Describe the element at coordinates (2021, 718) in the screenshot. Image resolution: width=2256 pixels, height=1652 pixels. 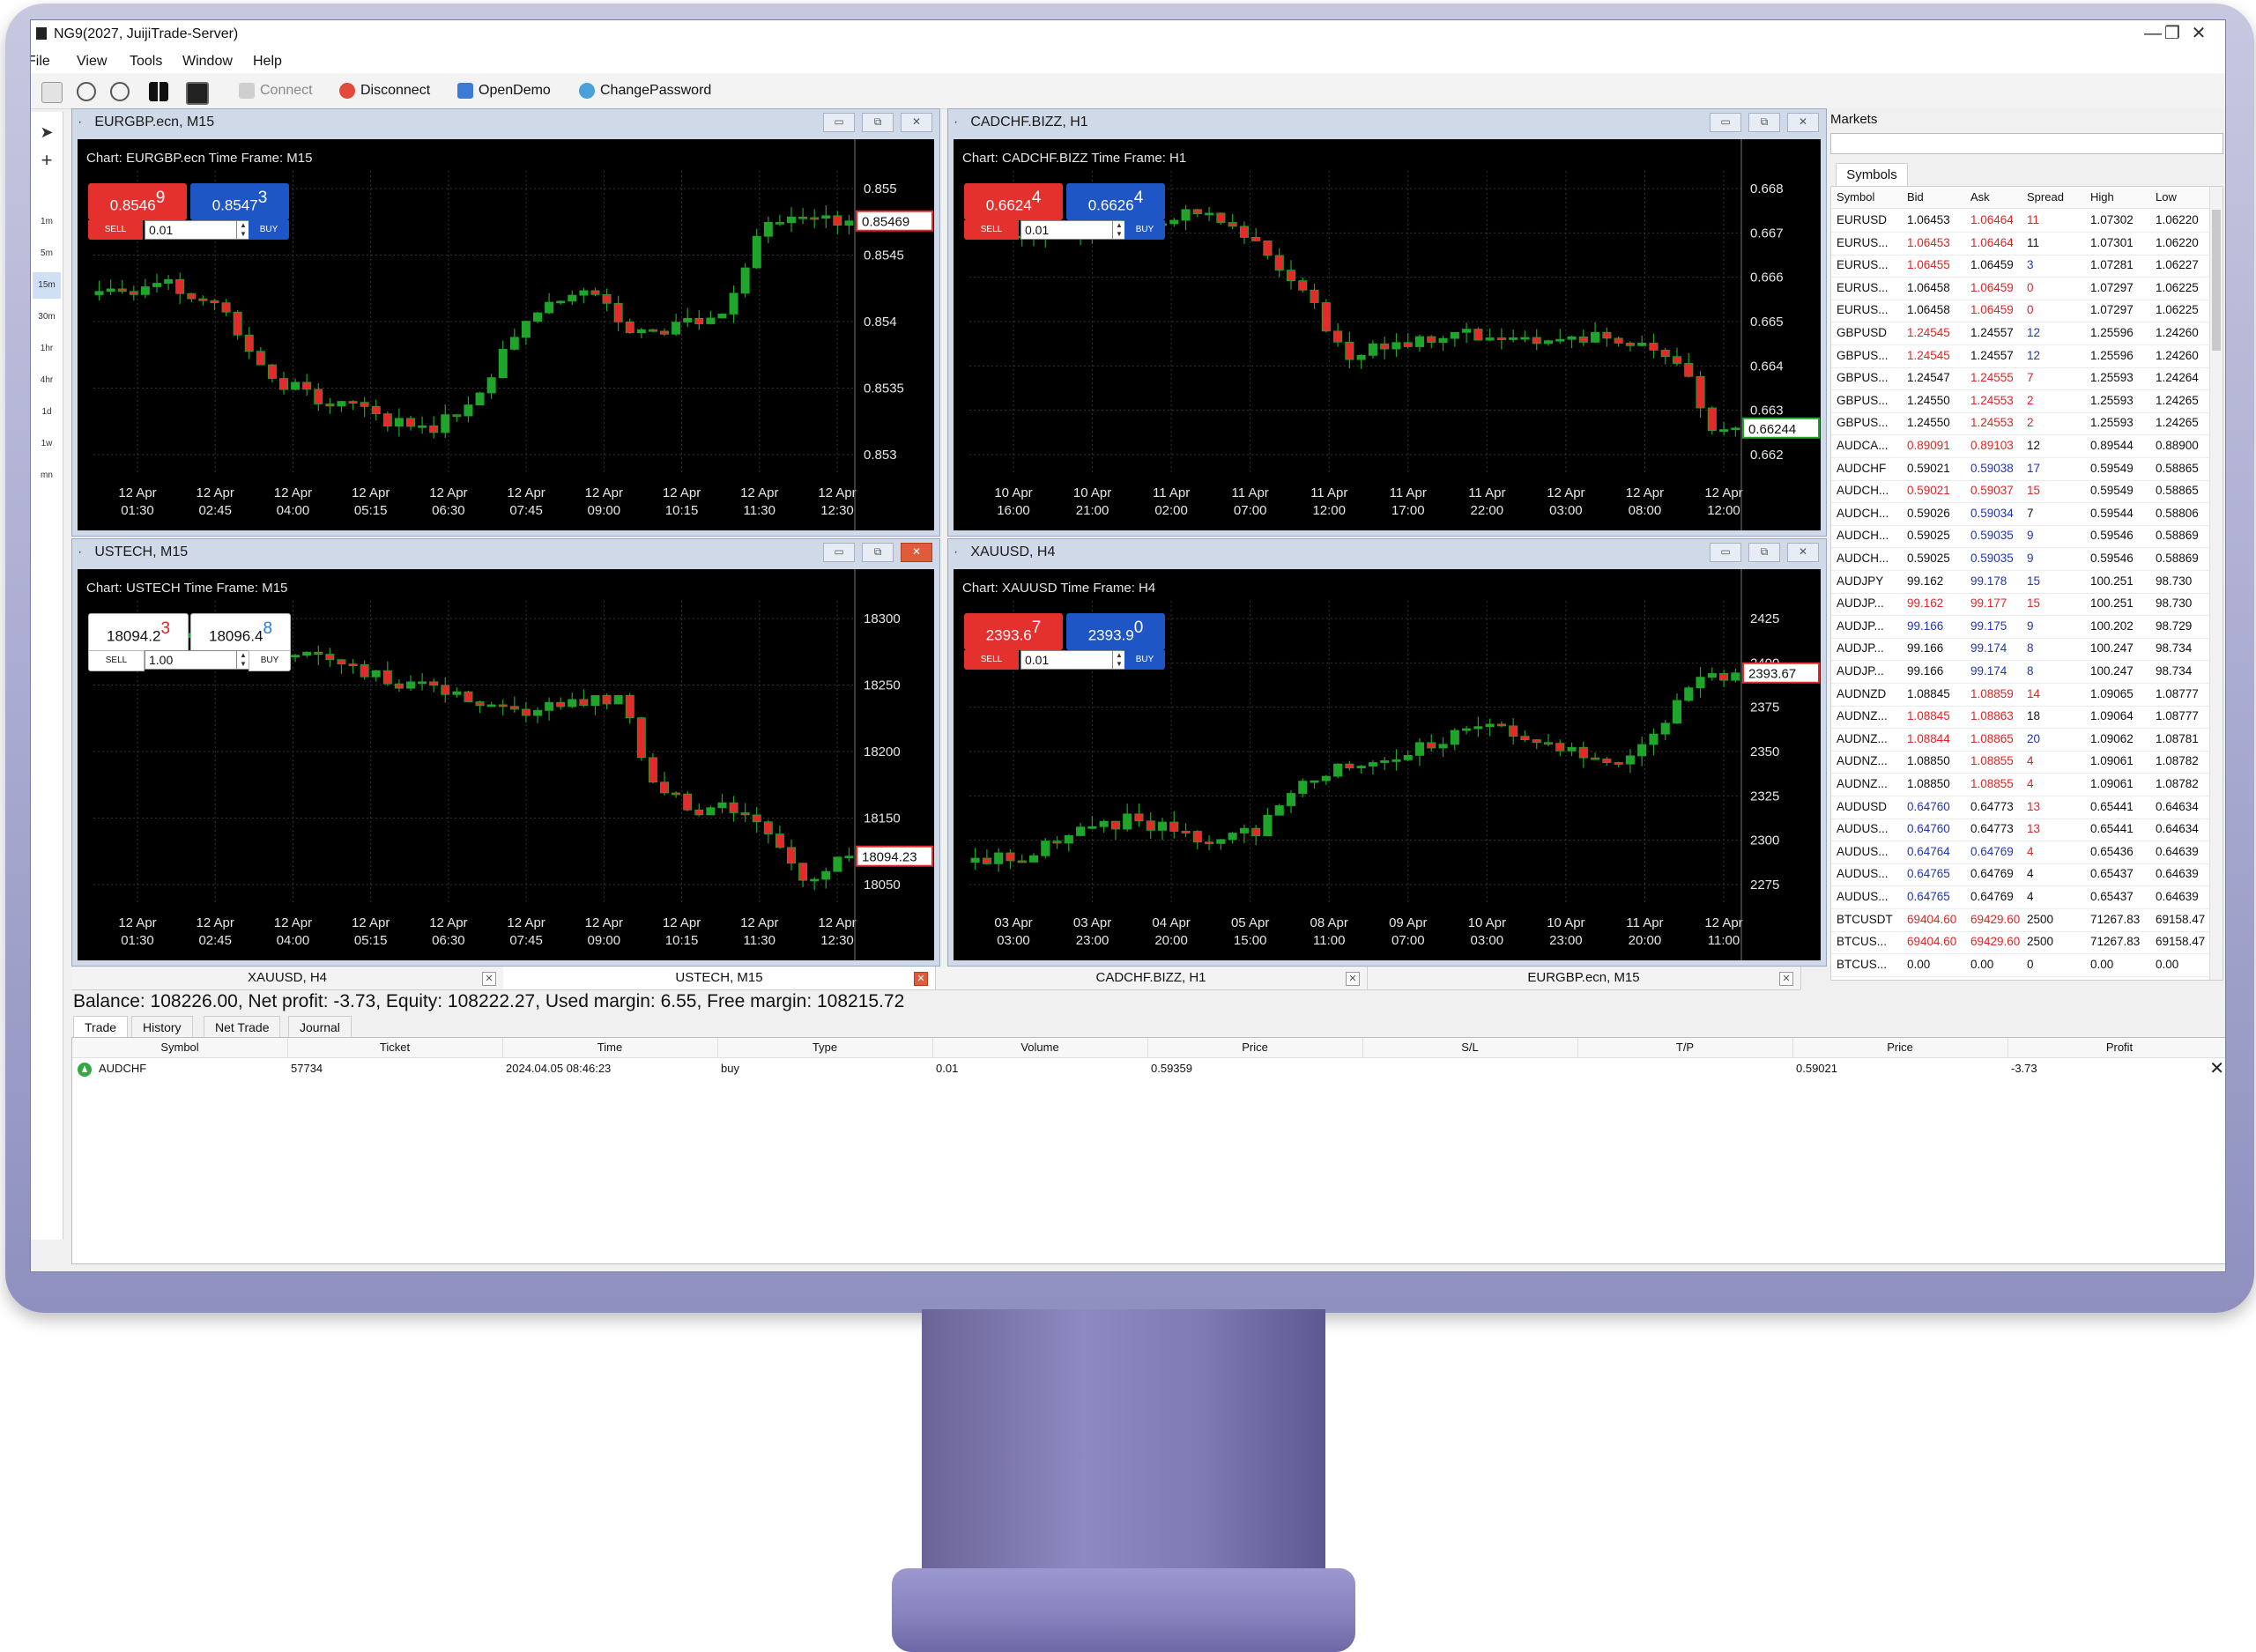
I see `market-row: AUDNZ... 1.08845 1.08863 18 1.09064 1.08777` at that location.